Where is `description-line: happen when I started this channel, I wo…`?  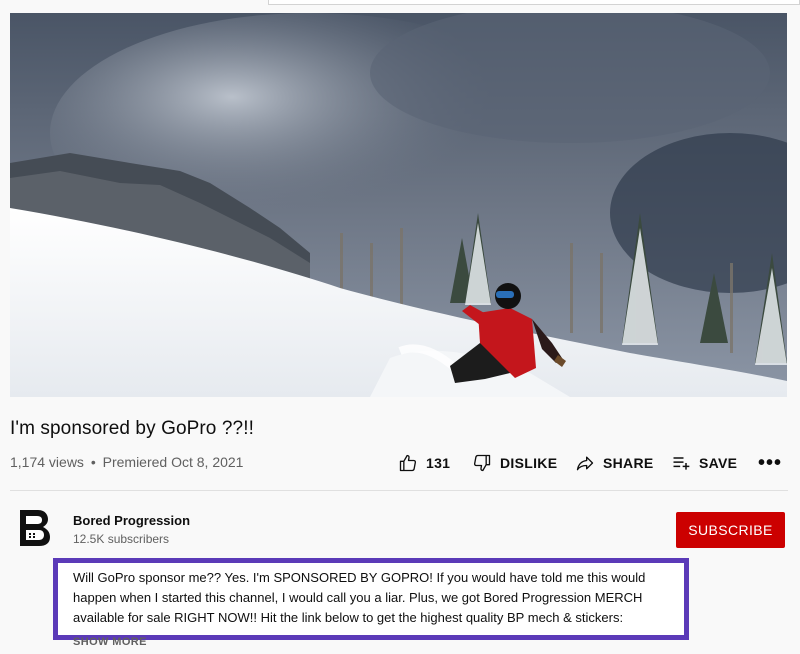
description-line: happen when I started this channel, I wo… is located at coordinates (358, 597).